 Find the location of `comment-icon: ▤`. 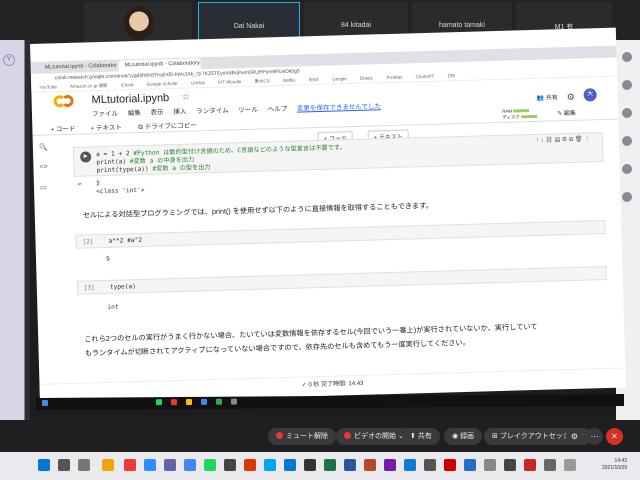

comment-icon: ▤ is located at coordinates (557, 140).